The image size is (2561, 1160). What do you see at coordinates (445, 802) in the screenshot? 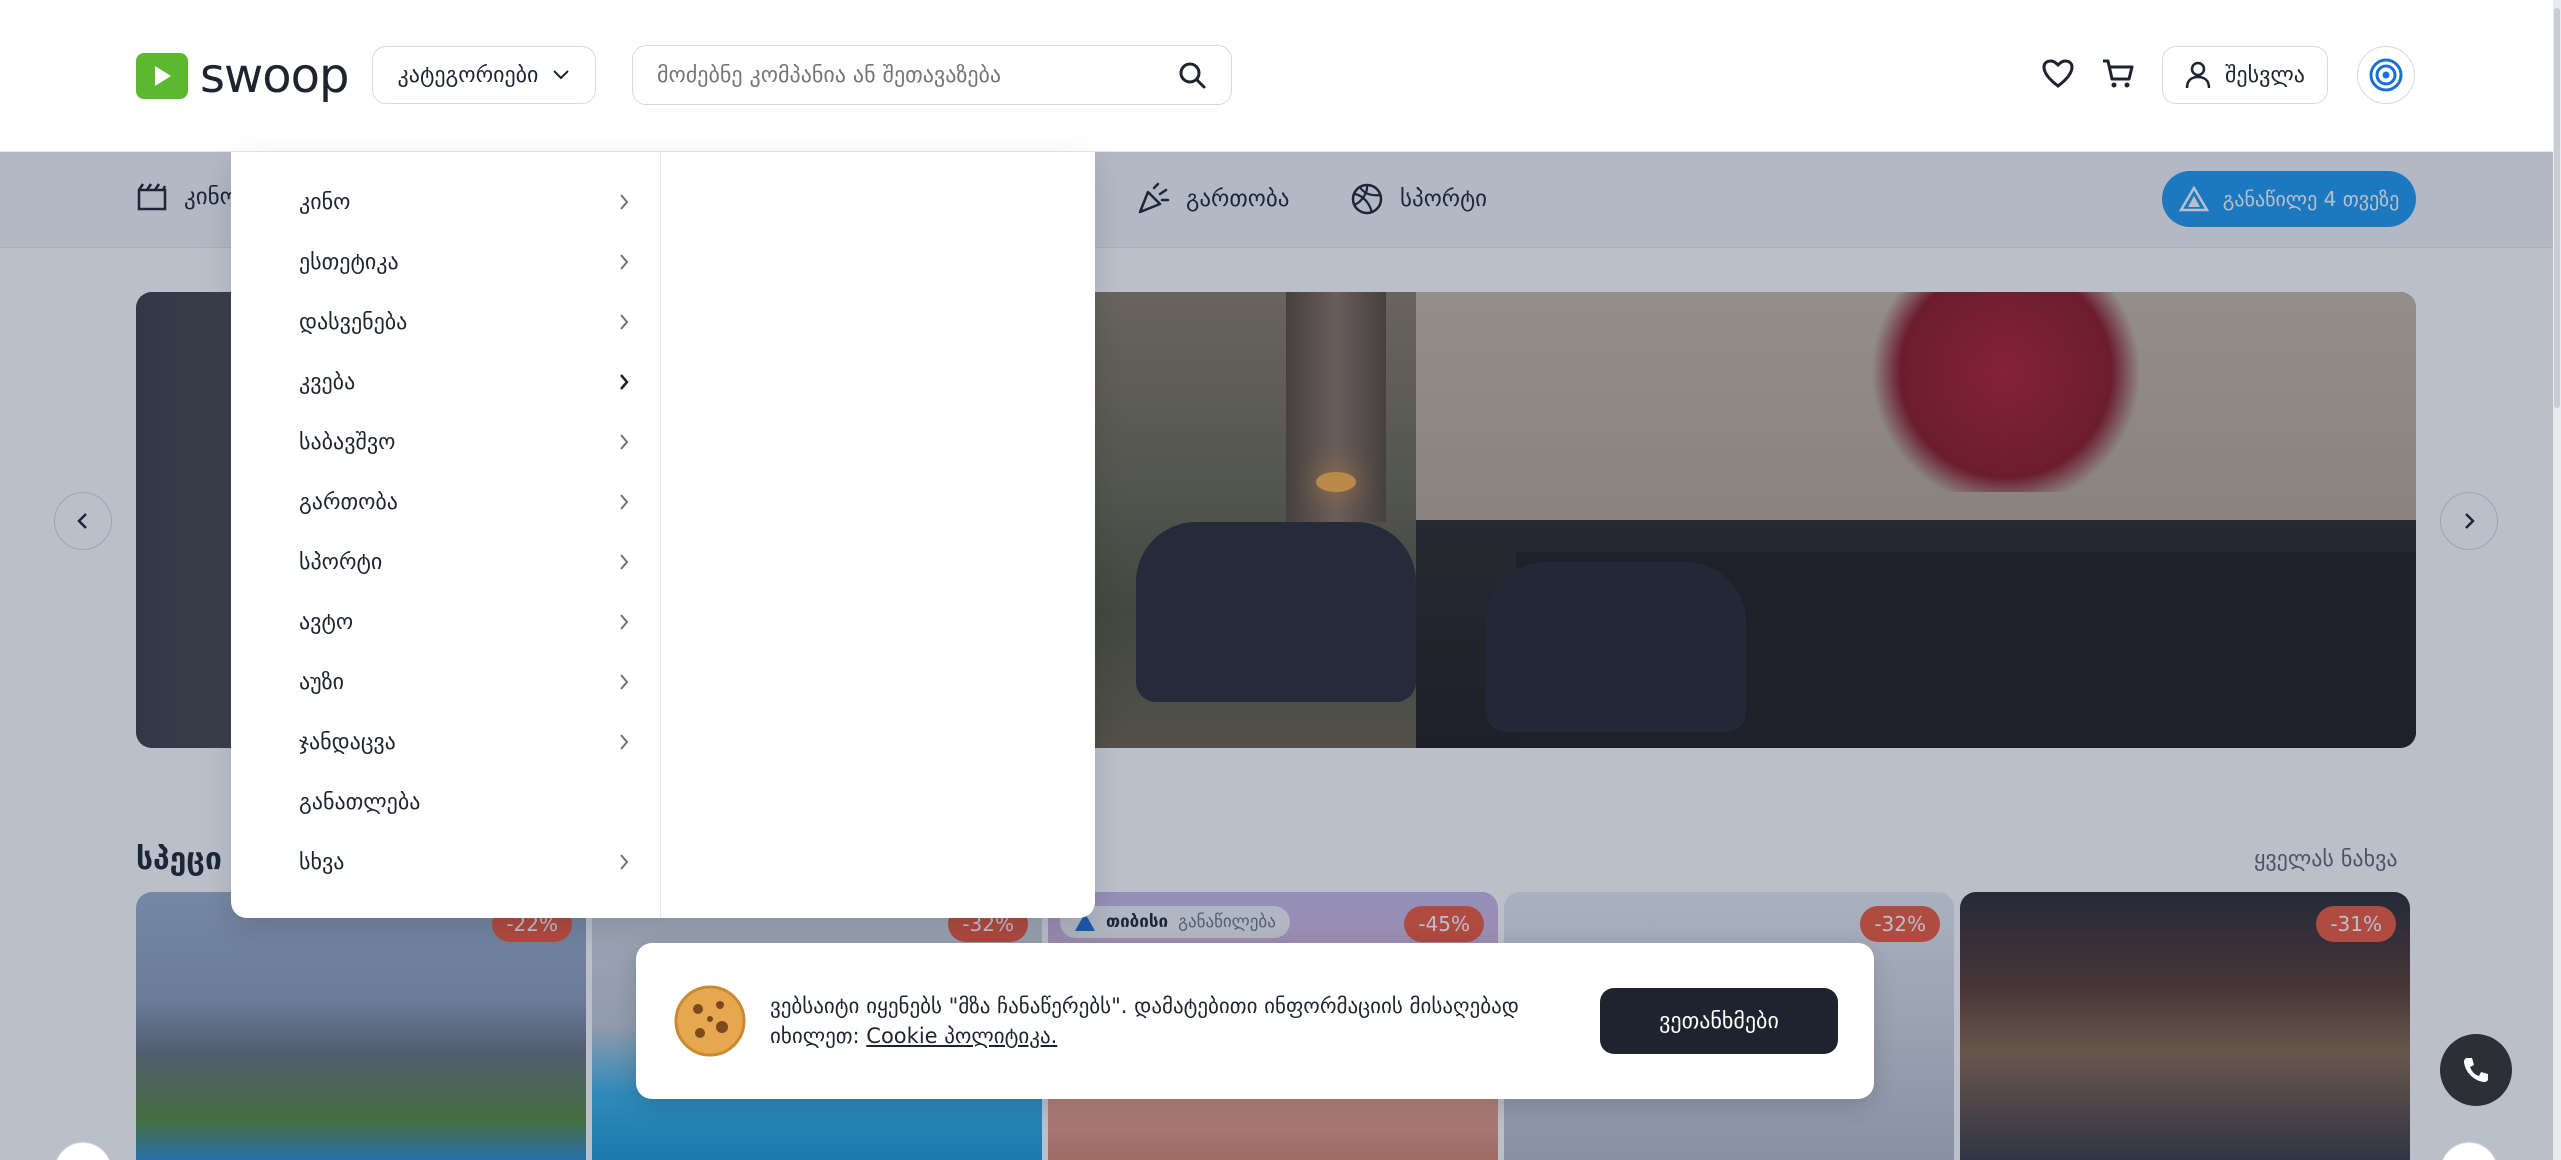
I see `category-item: განათლება` at bounding box center [445, 802].